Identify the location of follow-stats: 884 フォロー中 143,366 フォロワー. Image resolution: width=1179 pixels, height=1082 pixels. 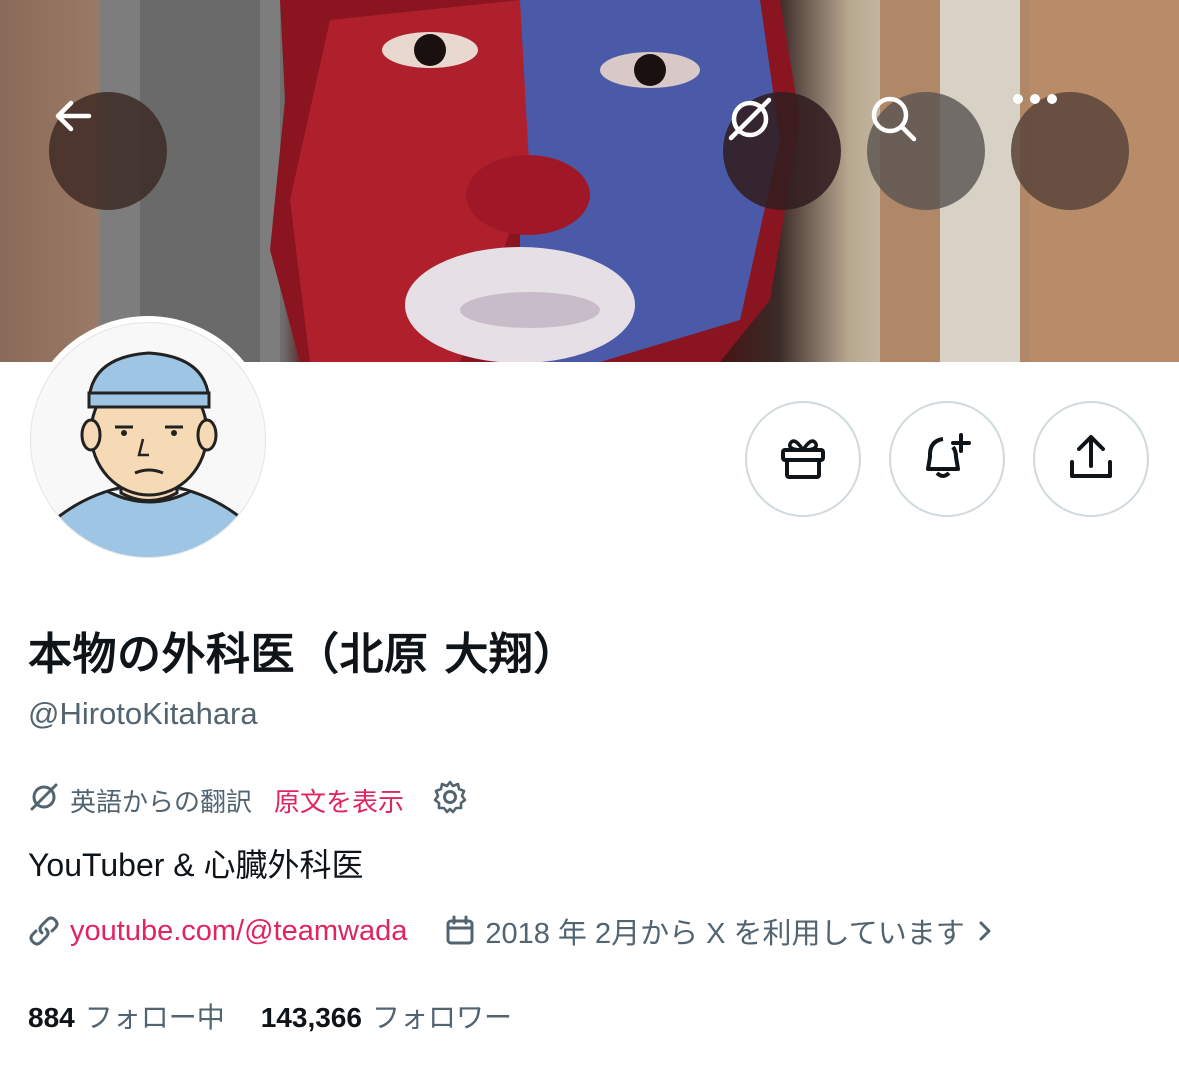
(270, 1016).